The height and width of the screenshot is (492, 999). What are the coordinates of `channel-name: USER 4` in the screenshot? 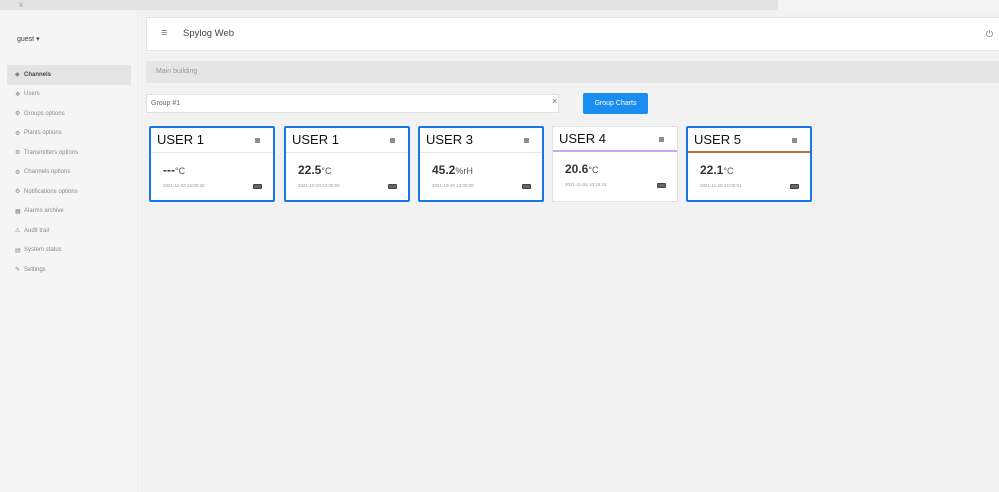 It's located at (582, 138).